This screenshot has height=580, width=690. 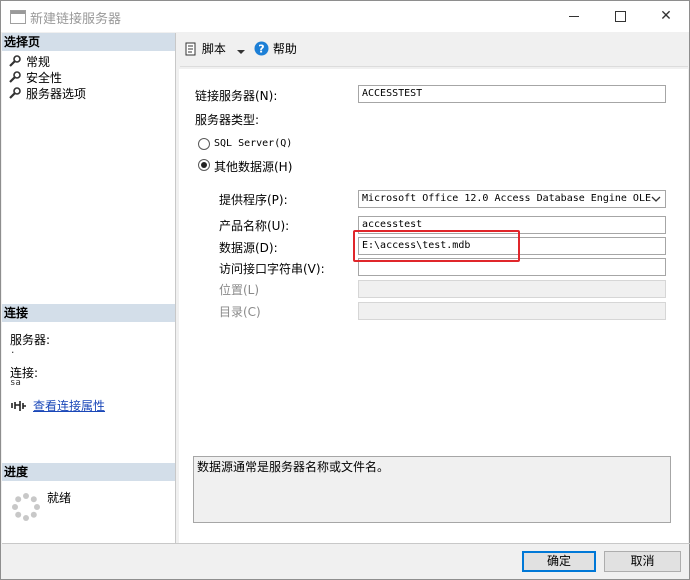 What do you see at coordinates (512, 311) in the screenshot?
I see `catalog-input` at bounding box center [512, 311].